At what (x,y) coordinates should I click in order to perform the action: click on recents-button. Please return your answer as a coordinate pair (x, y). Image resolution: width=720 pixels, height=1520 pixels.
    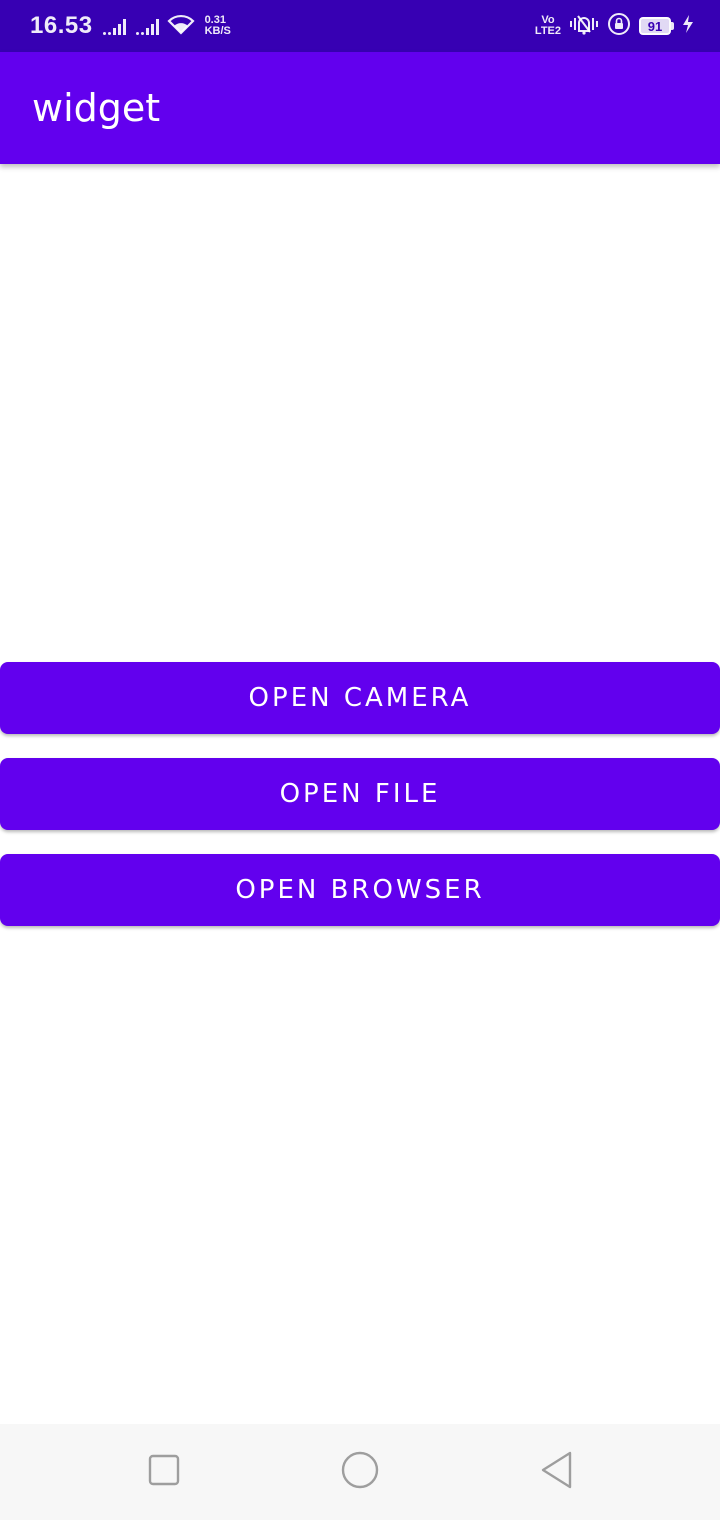
    Looking at the image, I should click on (164, 1472).